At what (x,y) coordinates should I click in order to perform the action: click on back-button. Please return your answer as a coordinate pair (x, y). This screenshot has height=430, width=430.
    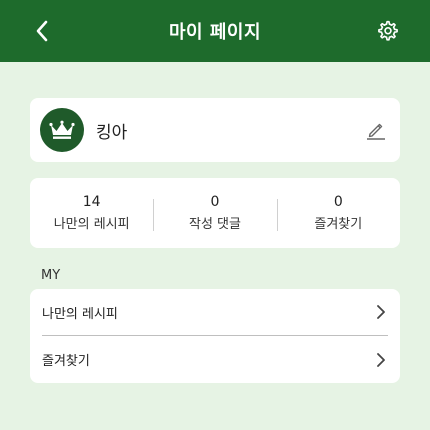
    Looking at the image, I should click on (42, 31).